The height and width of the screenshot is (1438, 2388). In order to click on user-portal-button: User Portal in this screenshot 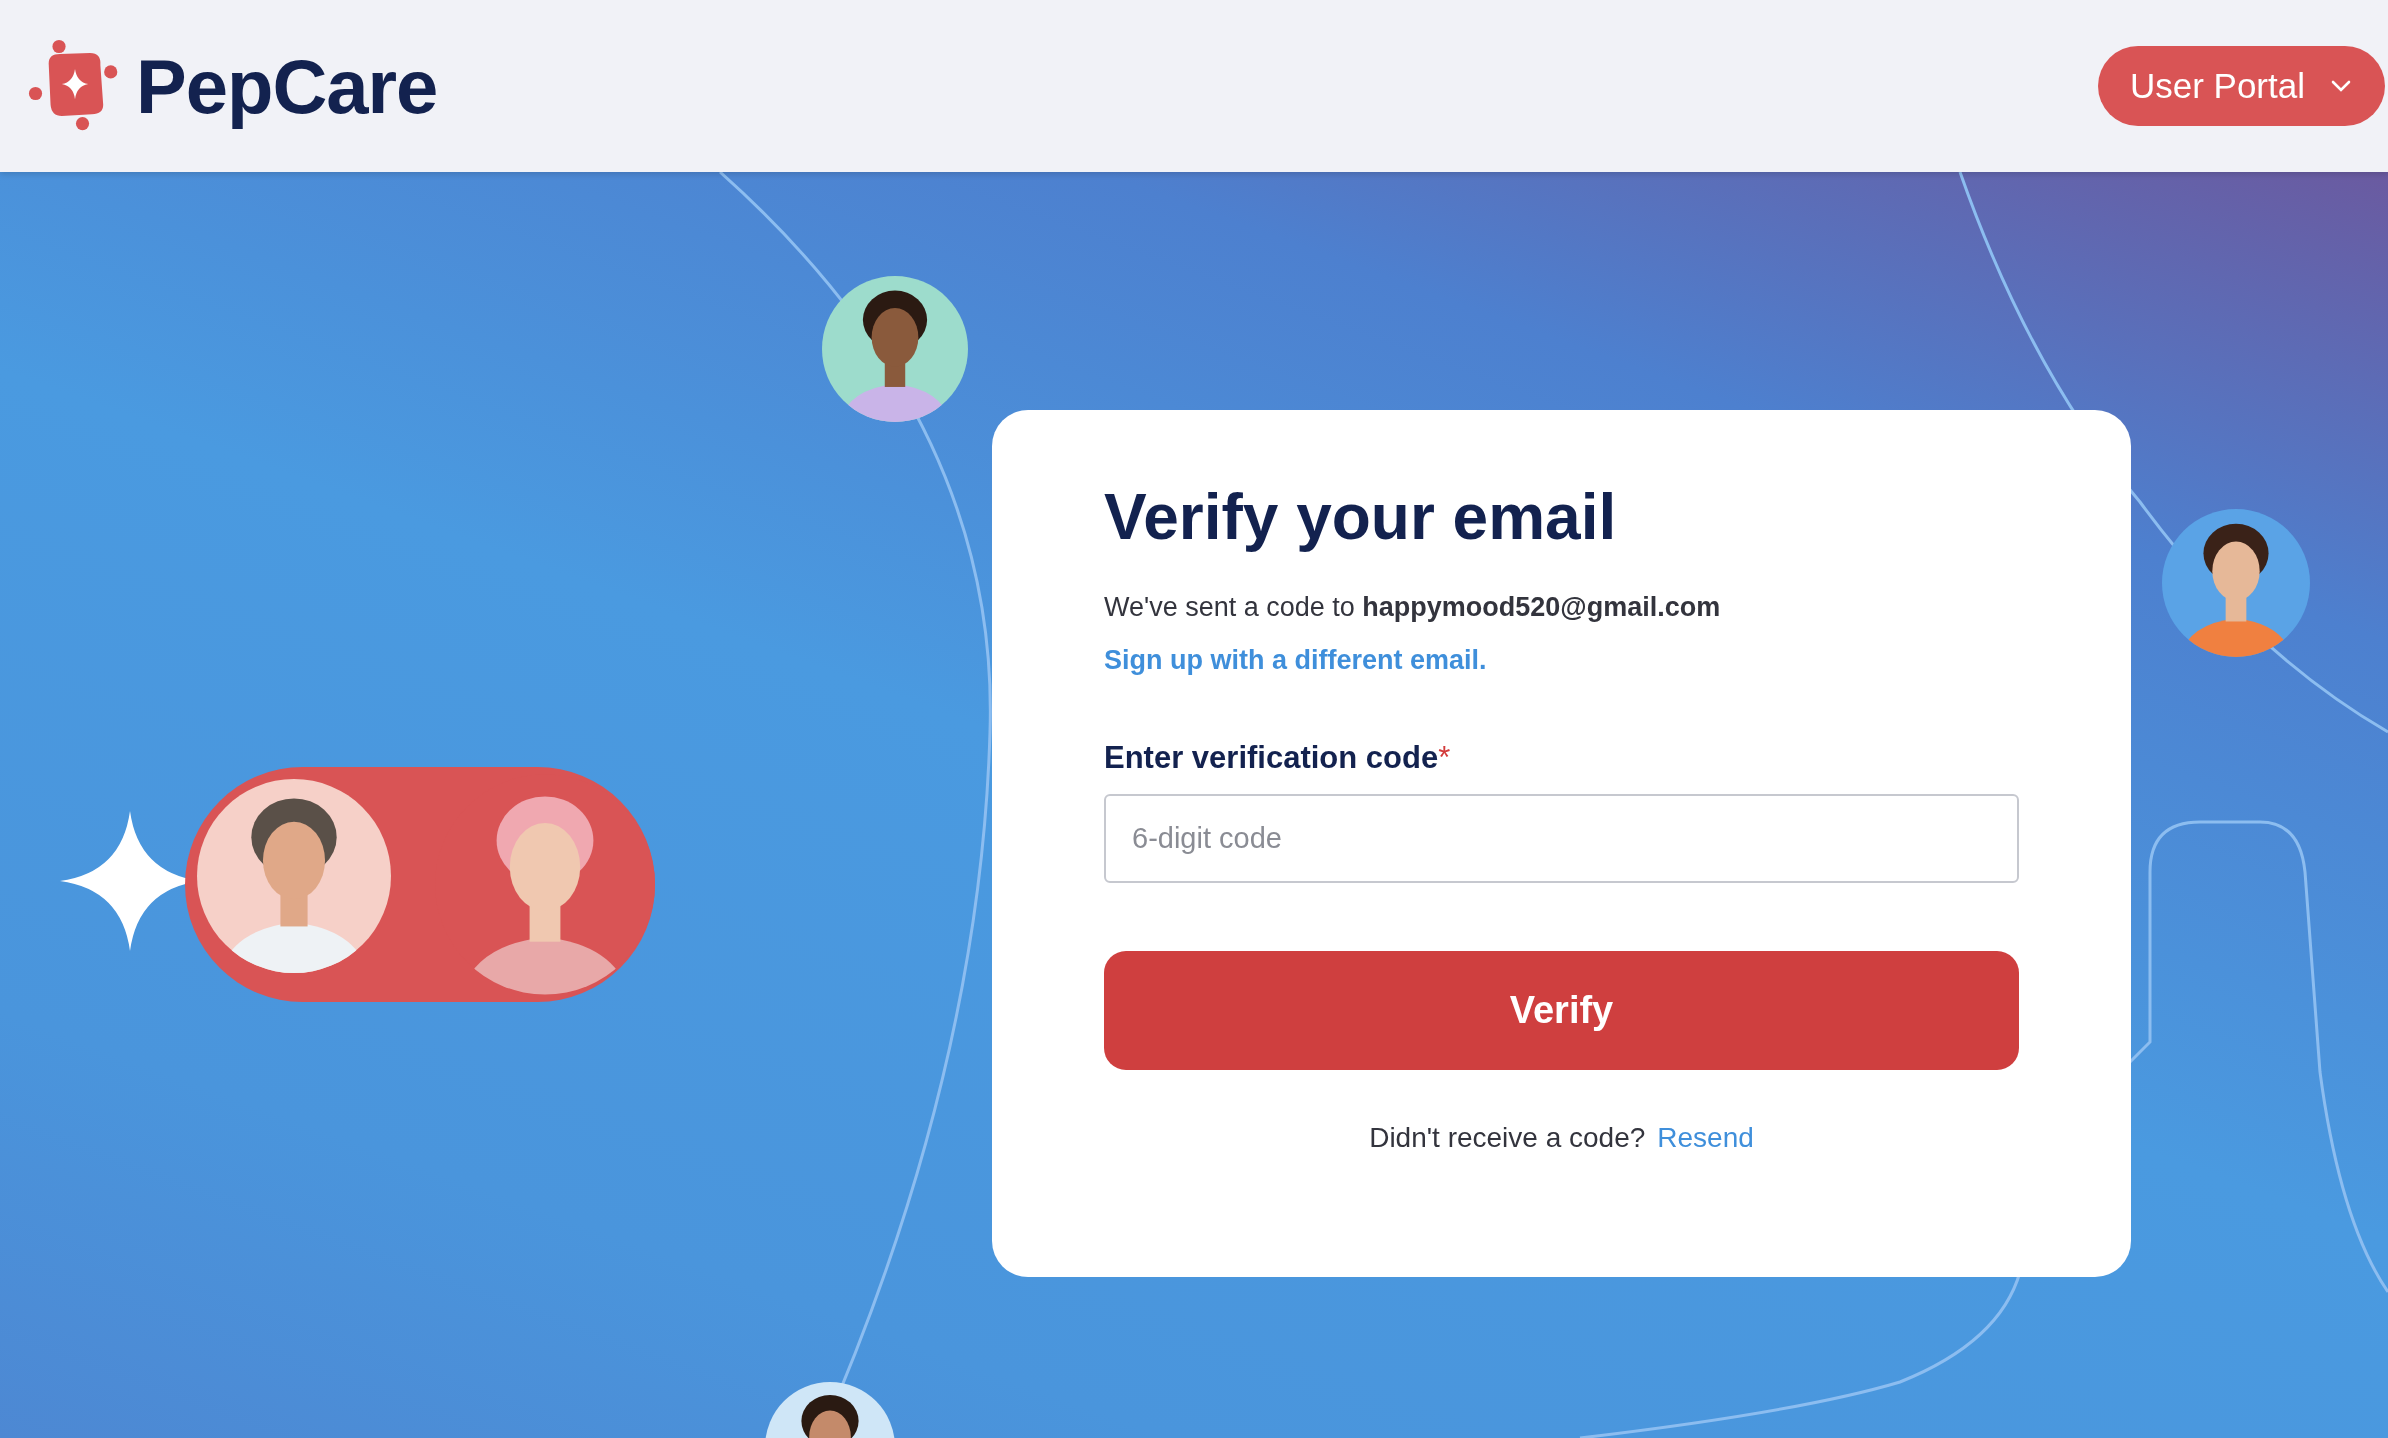, I will do `click(2241, 86)`.